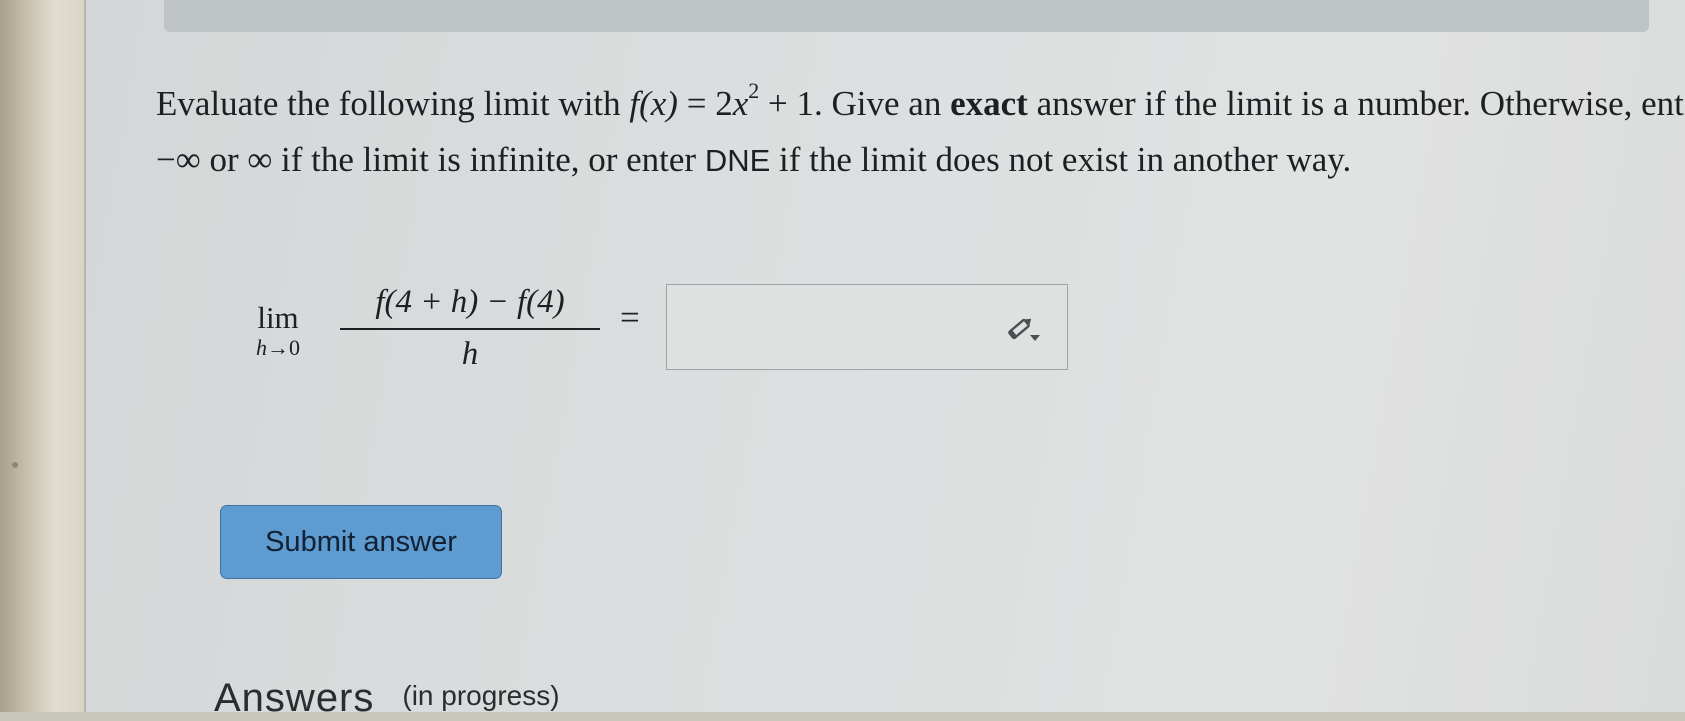 The width and height of the screenshot is (1685, 721). I want to click on numerator: f(4 + h) − f(4), so click(470, 302).